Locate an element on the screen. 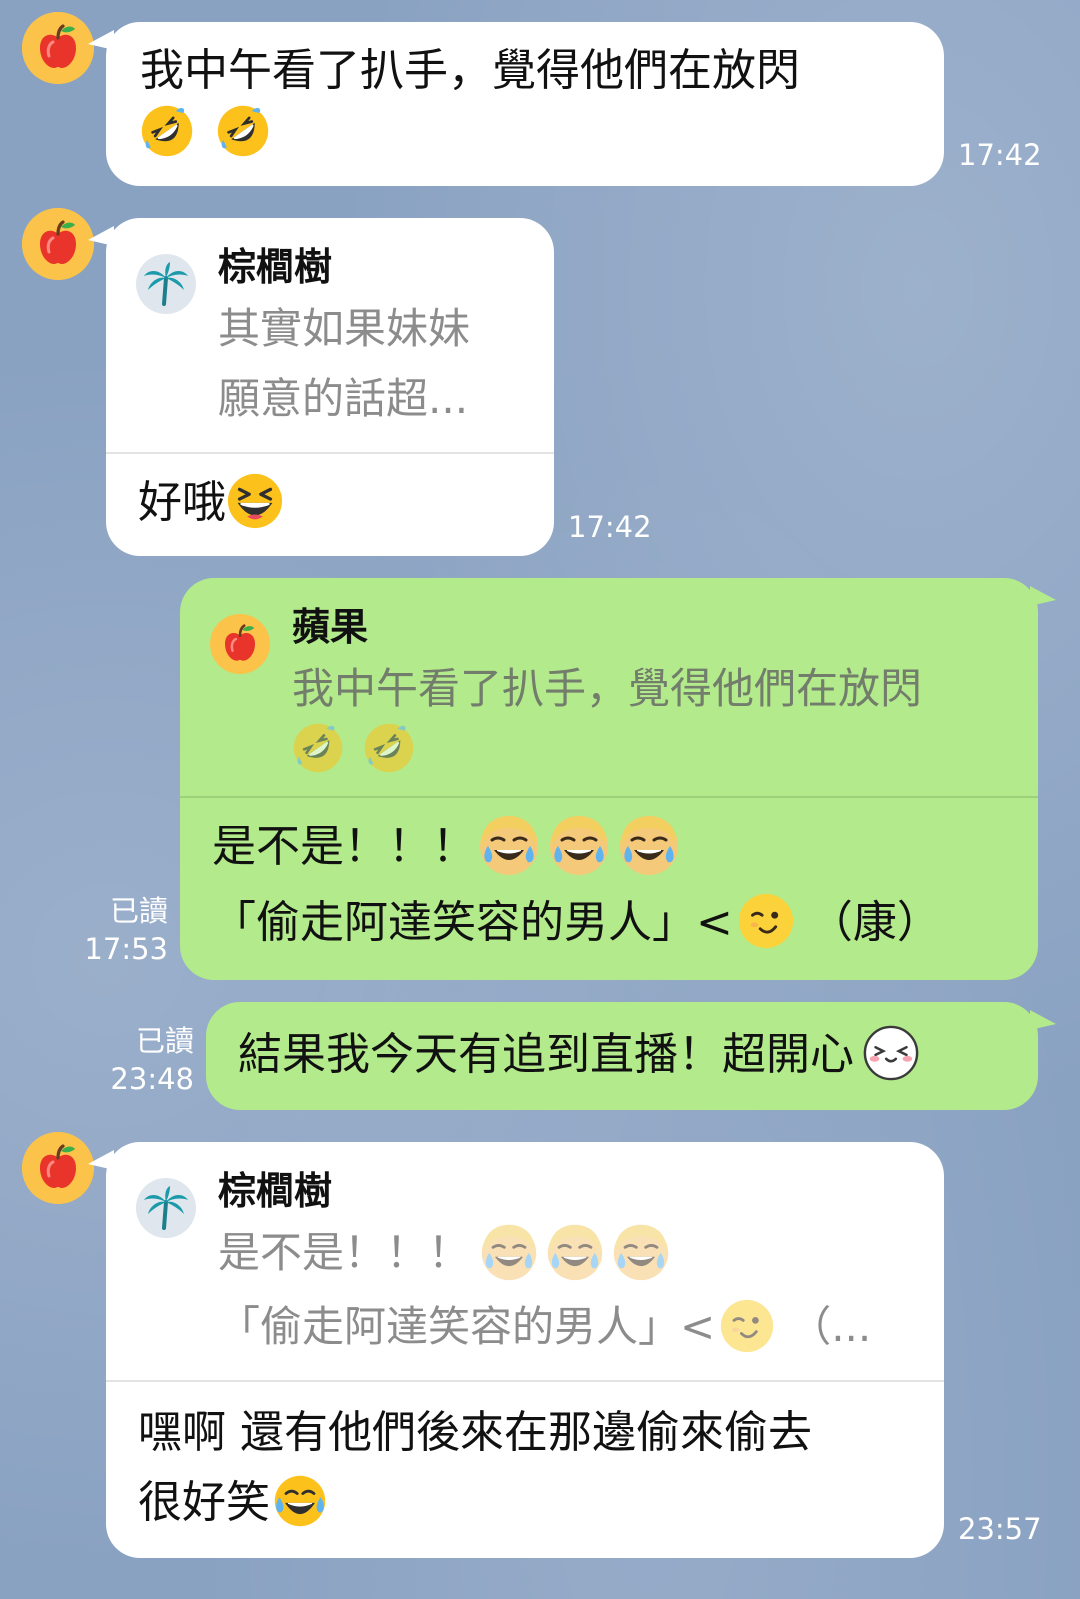  message-text-row: 很好笑 is located at coordinates (233, 1503).